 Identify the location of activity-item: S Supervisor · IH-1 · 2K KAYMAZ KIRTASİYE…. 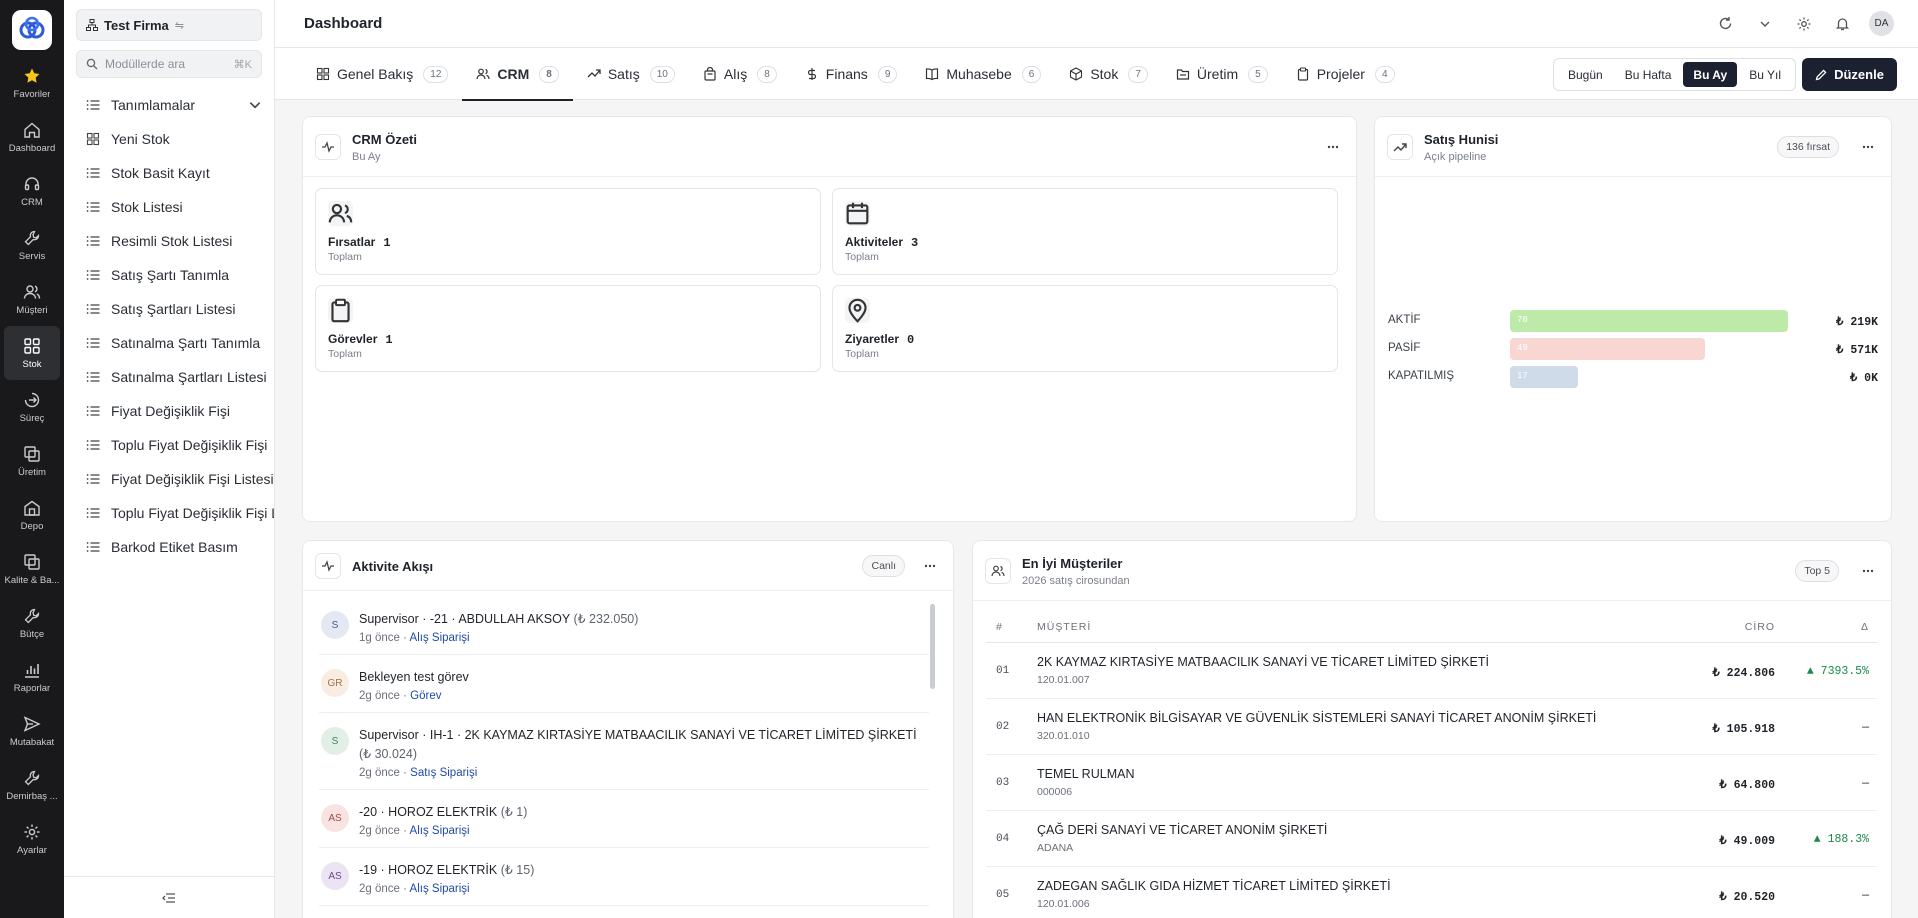
(624, 751).